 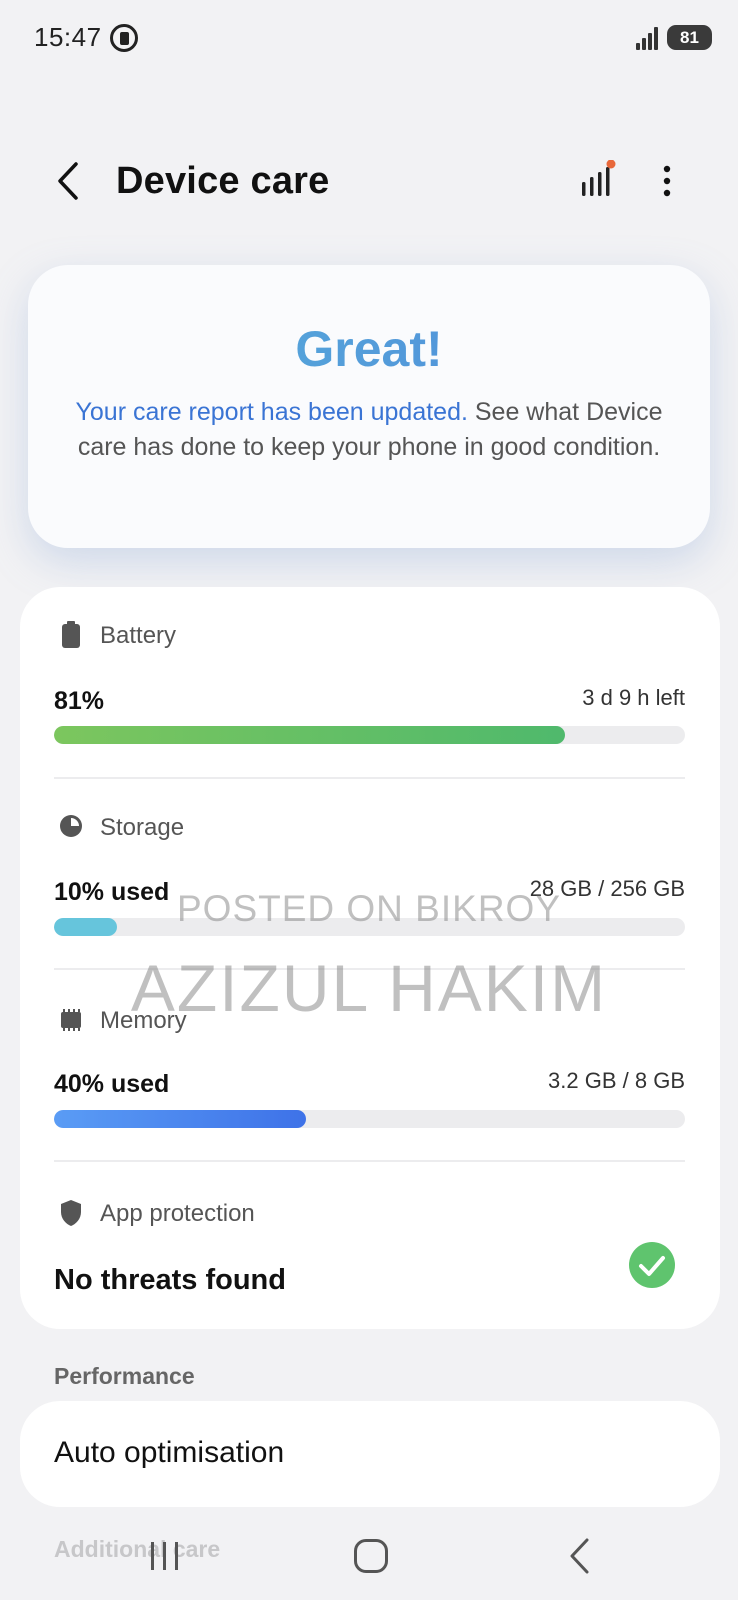 I want to click on battery-progress-fill, so click(x=310, y=735).